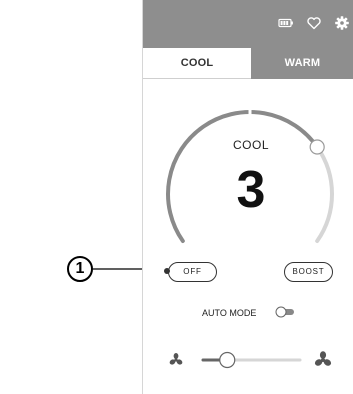  What do you see at coordinates (314, 23) in the screenshot?
I see `heart-icon` at bounding box center [314, 23].